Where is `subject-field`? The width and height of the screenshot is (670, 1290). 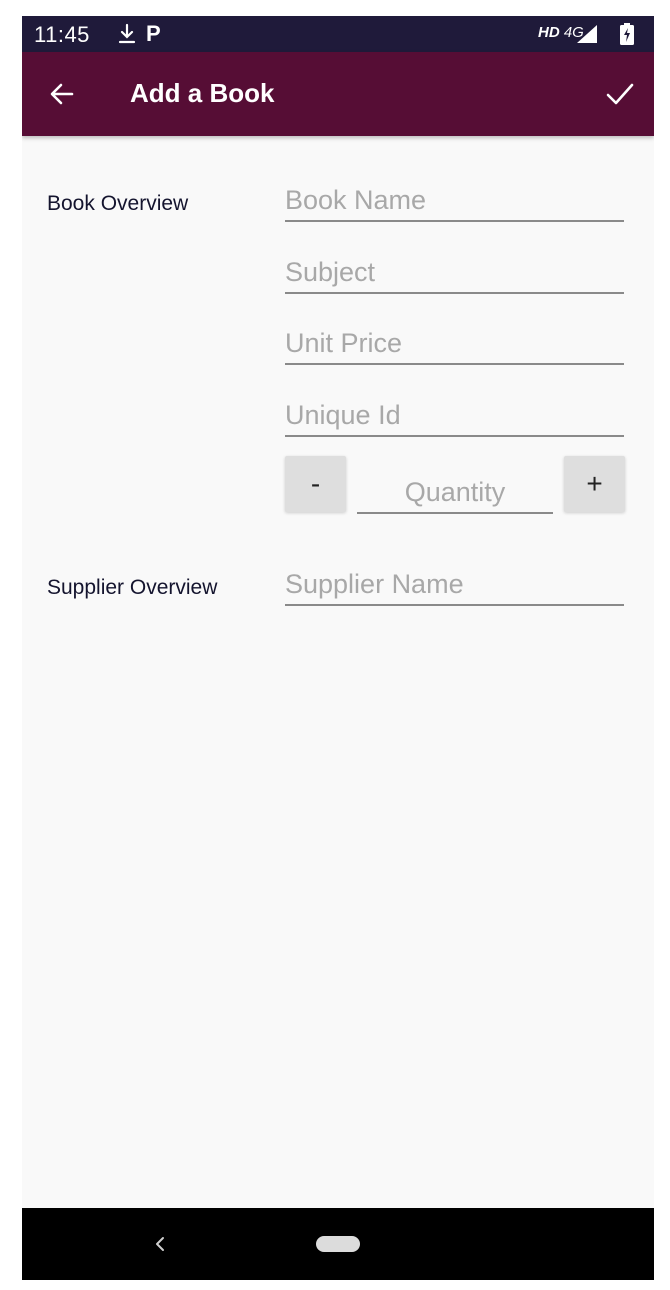 subject-field is located at coordinates (454, 269).